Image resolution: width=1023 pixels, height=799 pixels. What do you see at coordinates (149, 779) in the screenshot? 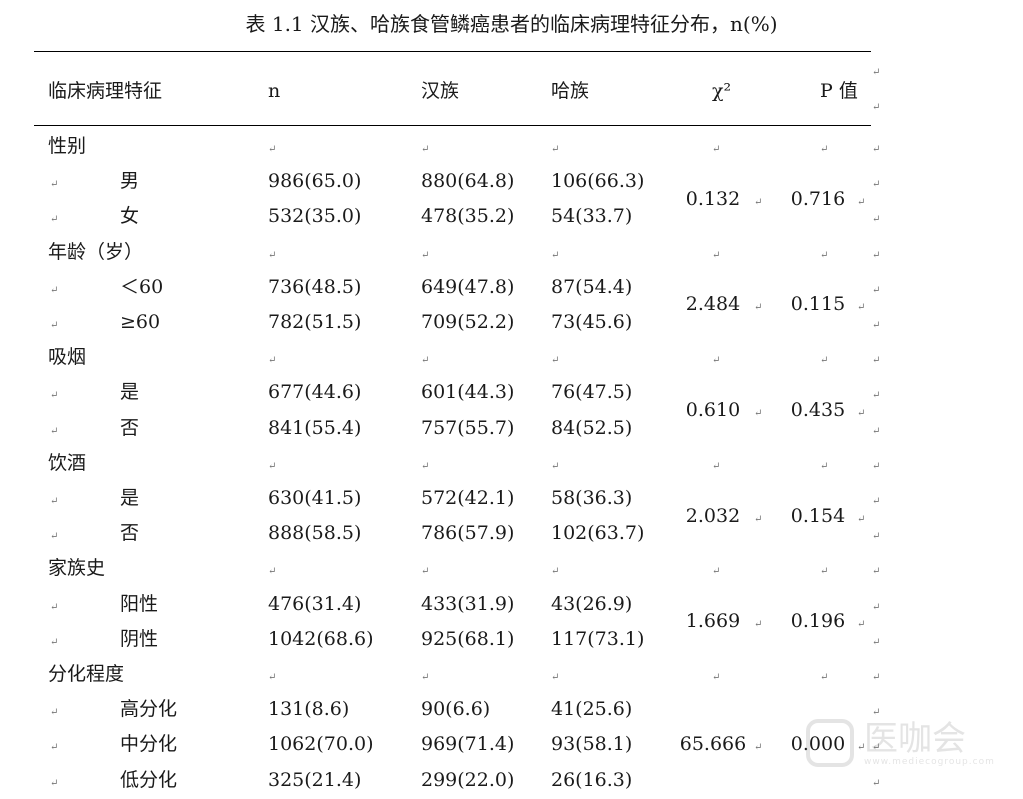
I see `row-label: 低分化` at bounding box center [149, 779].